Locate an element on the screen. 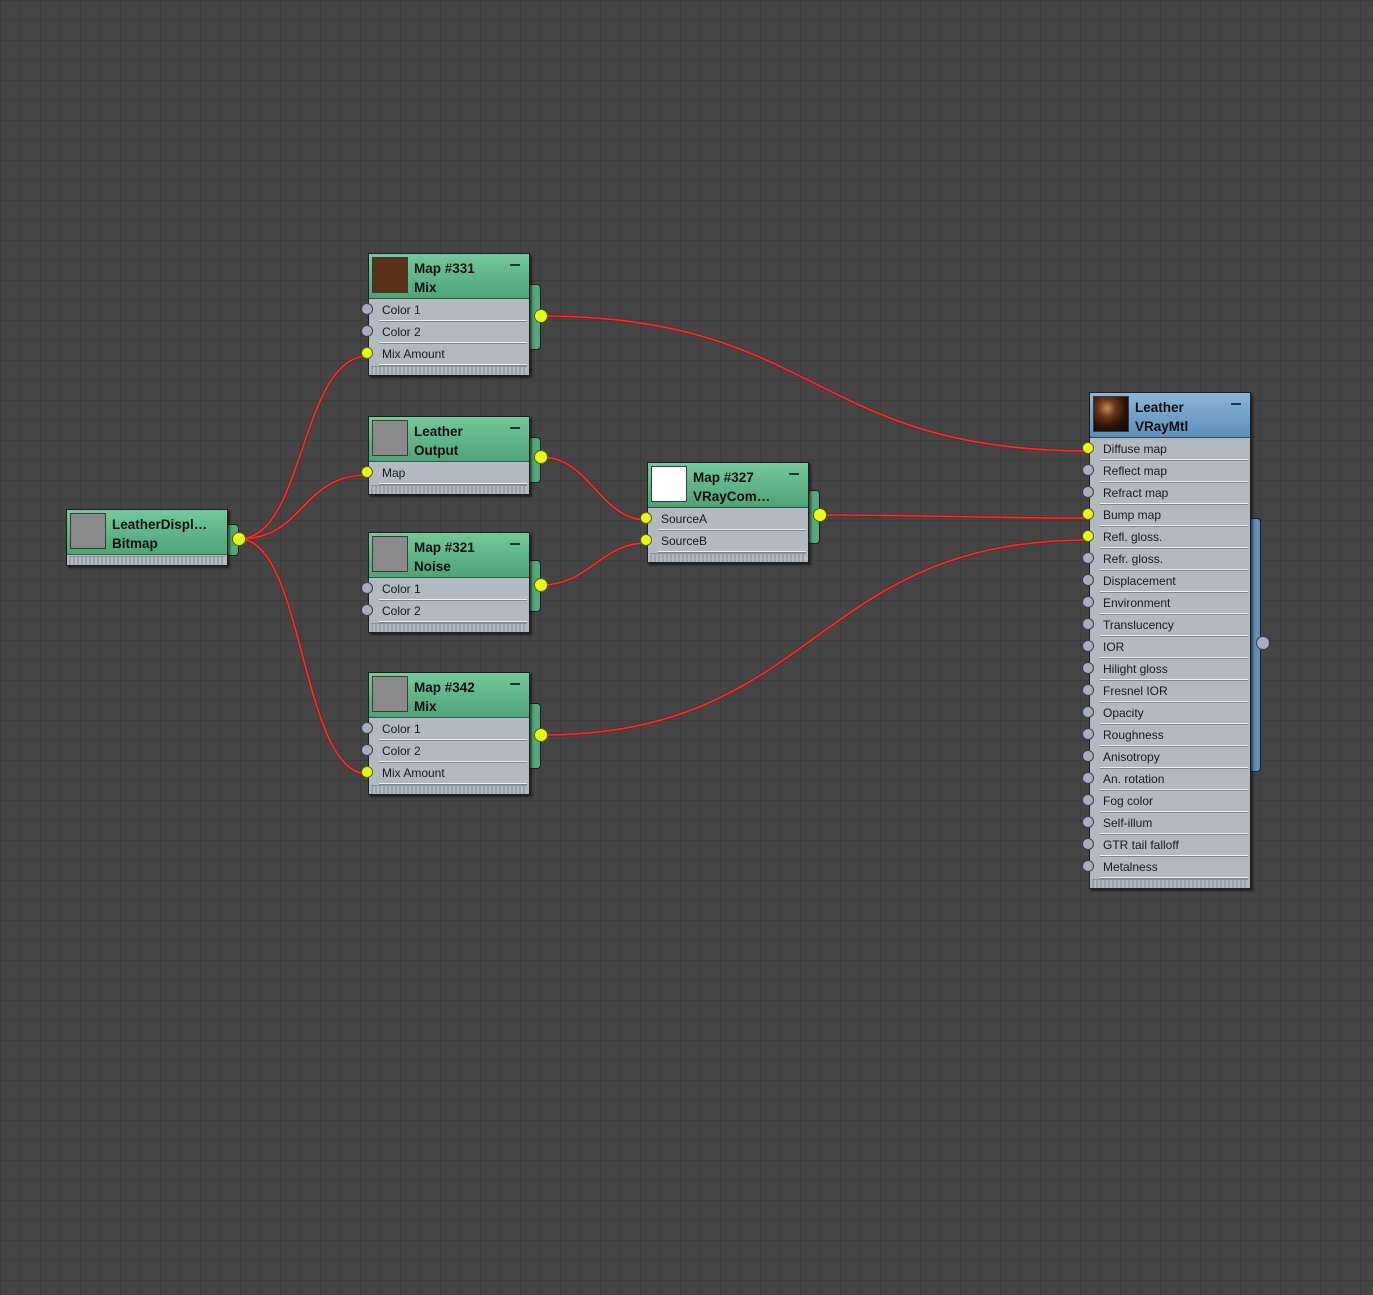  slot-sourcea: SourceA is located at coordinates (723, 519).